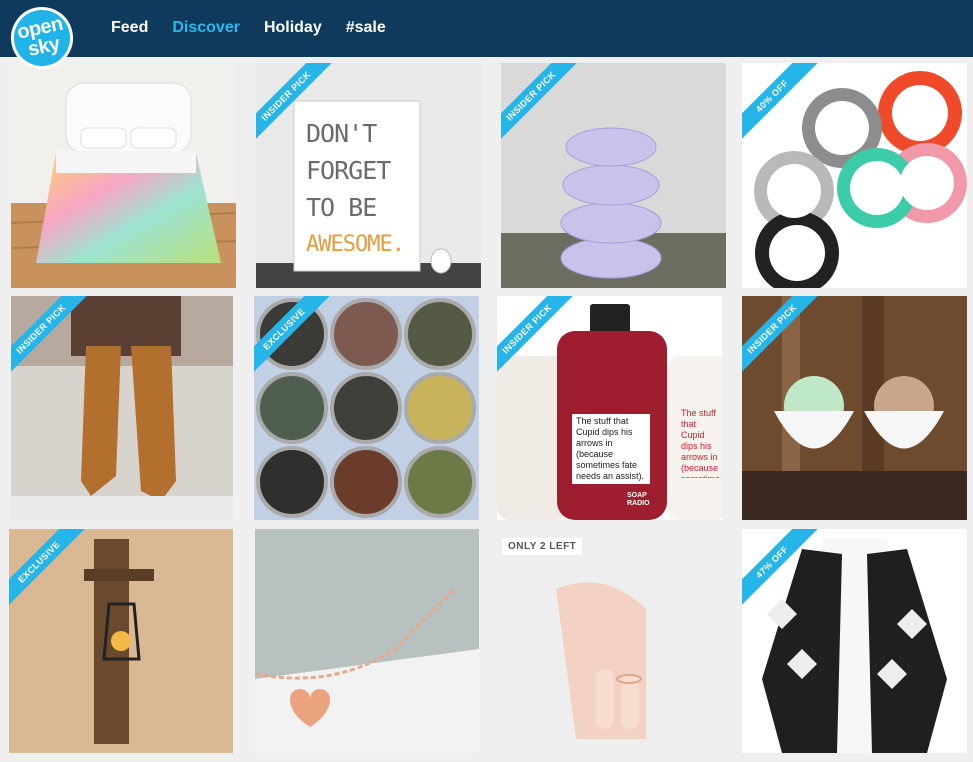  I want to click on product-tile-tea-tins: EXCLUSIVE, so click(366, 408).